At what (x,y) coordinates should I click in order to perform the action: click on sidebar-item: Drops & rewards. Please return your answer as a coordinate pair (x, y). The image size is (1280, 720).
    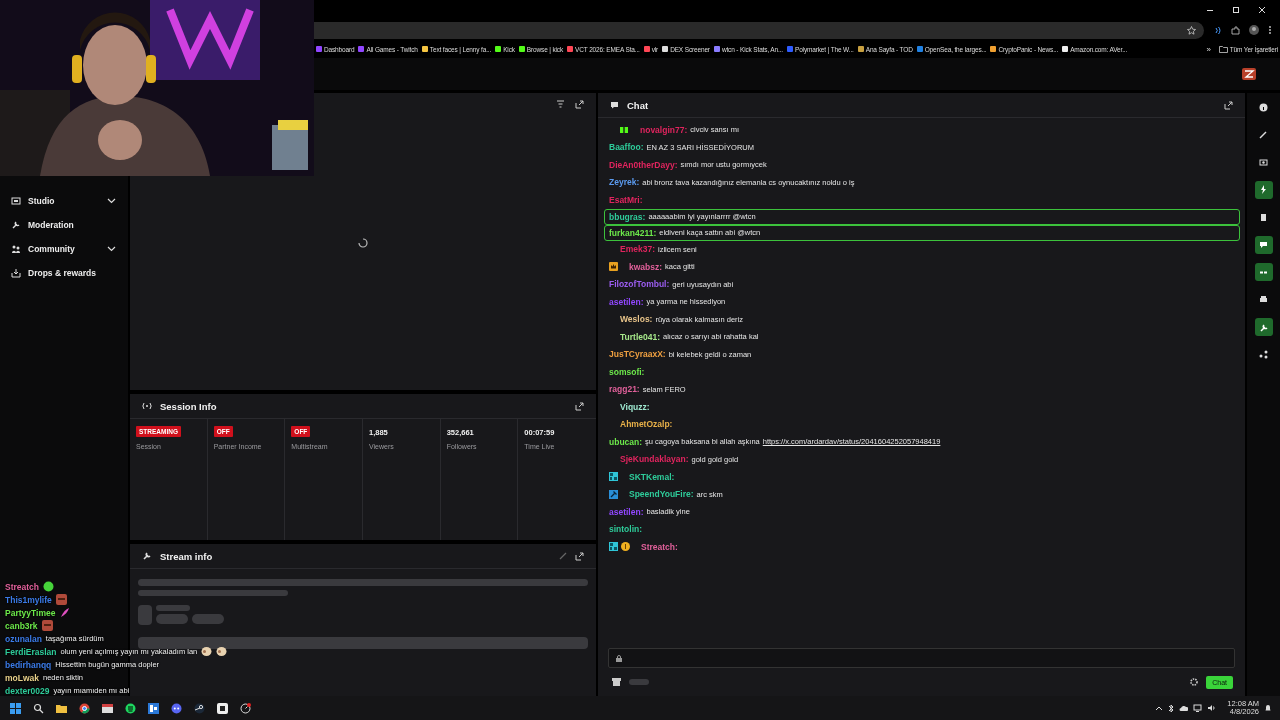
    Looking at the image, I should click on (64, 273).